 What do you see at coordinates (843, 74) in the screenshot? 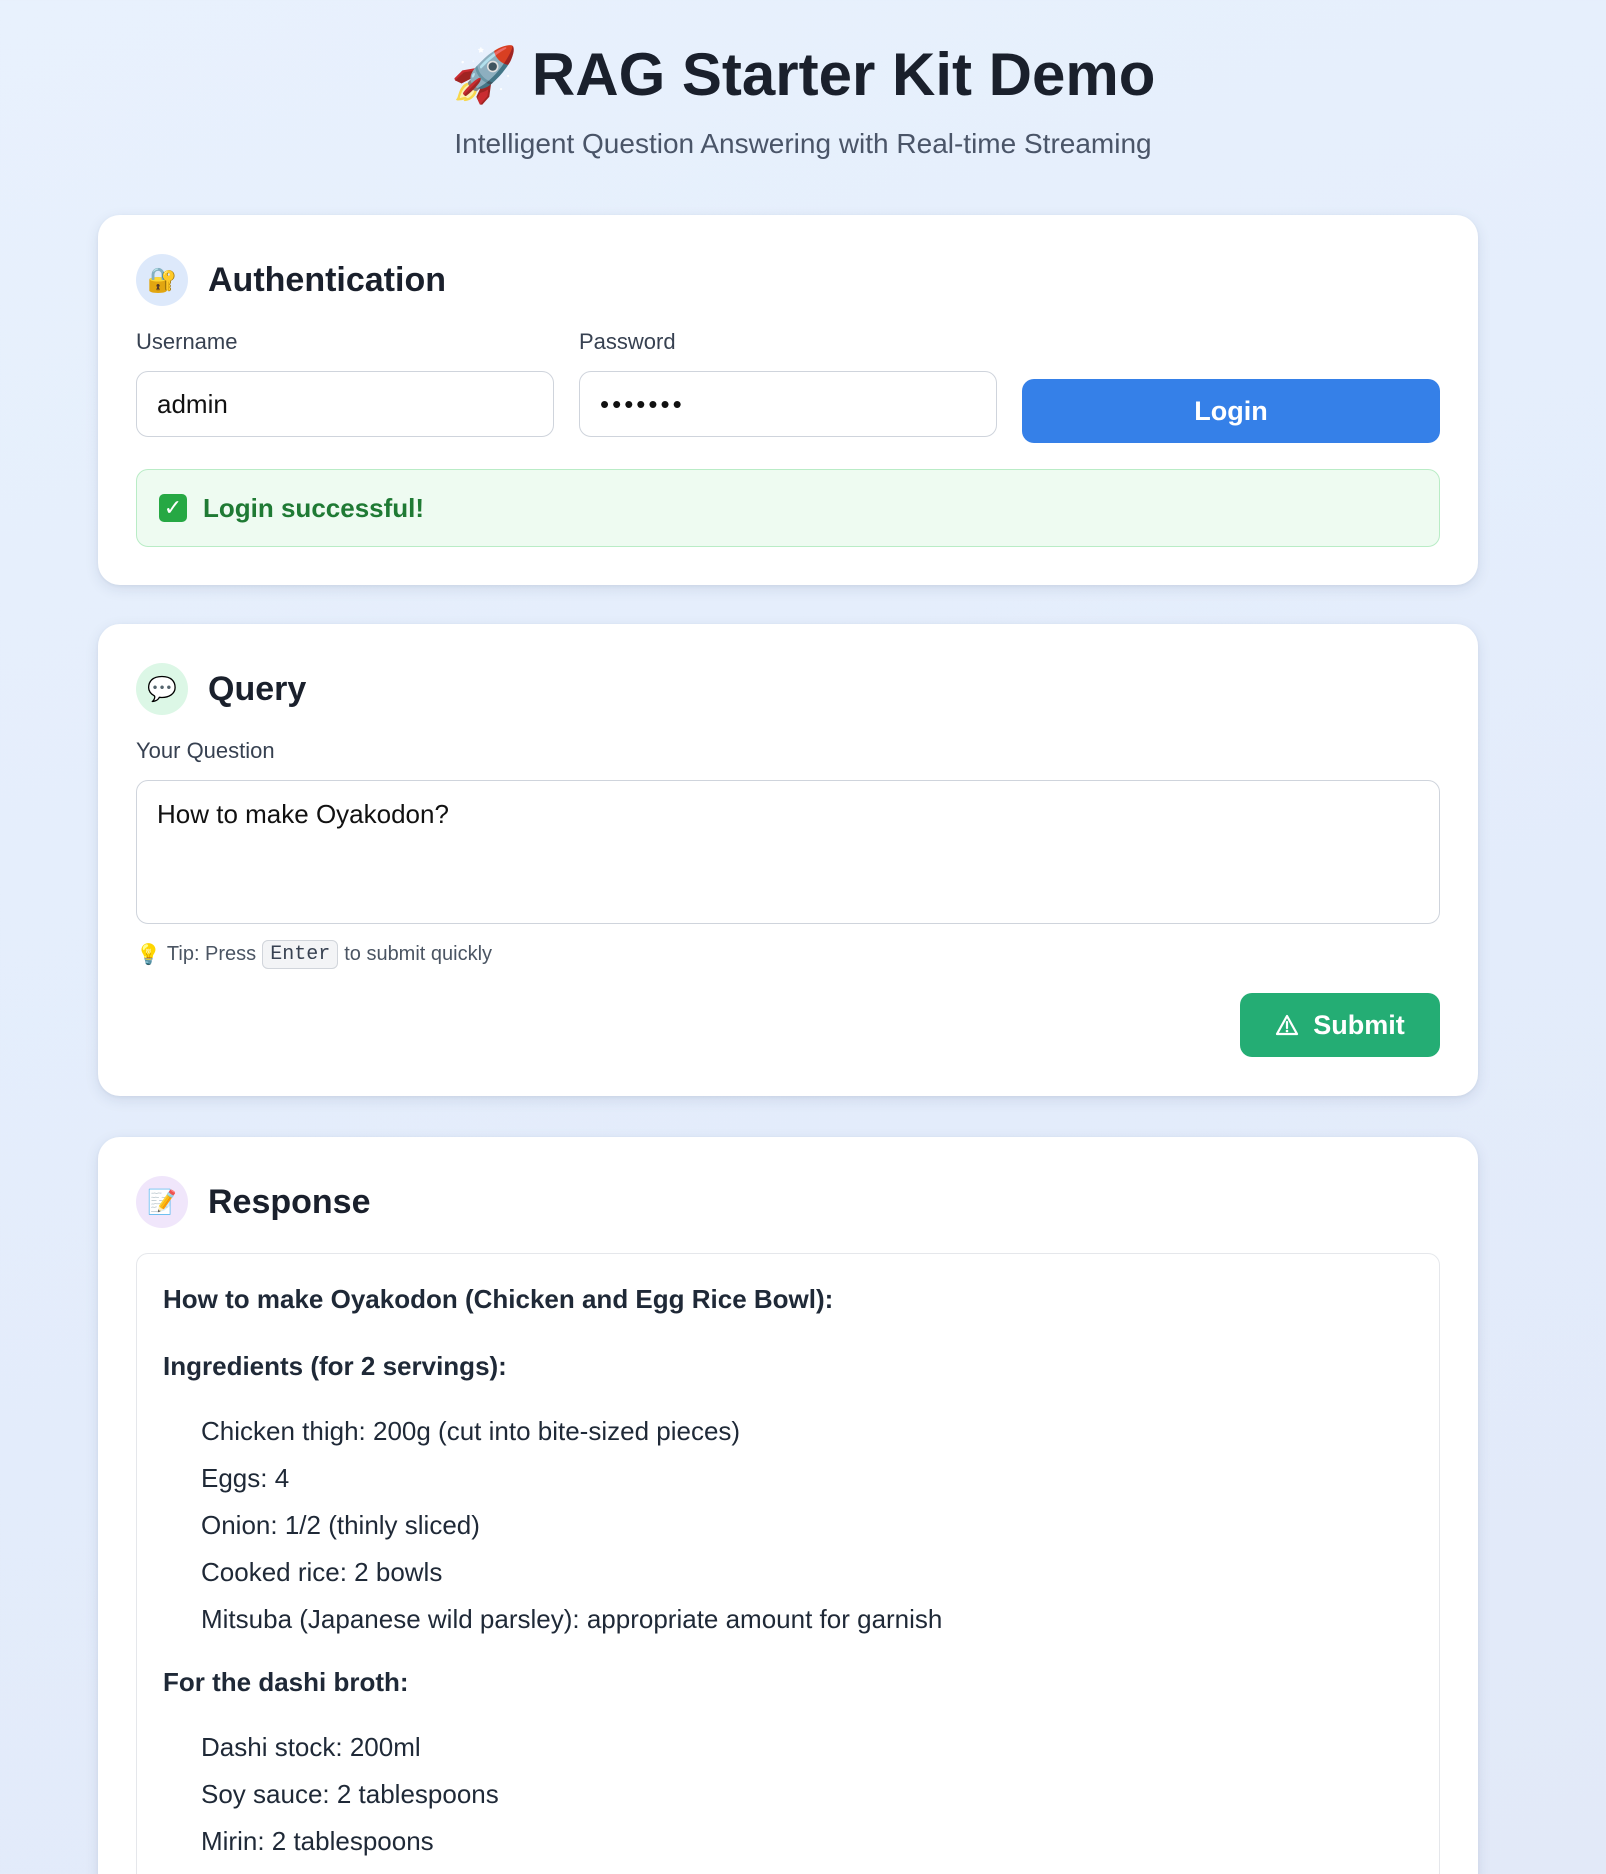
I see `page-title-text: RAG Starter Kit Demo` at bounding box center [843, 74].